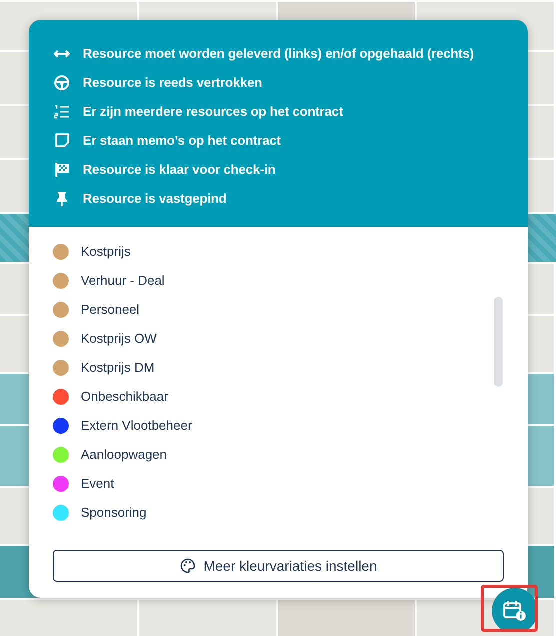  What do you see at coordinates (515, 611) in the screenshot?
I see `calendar-info-icon` at bounding box center [515, 611].